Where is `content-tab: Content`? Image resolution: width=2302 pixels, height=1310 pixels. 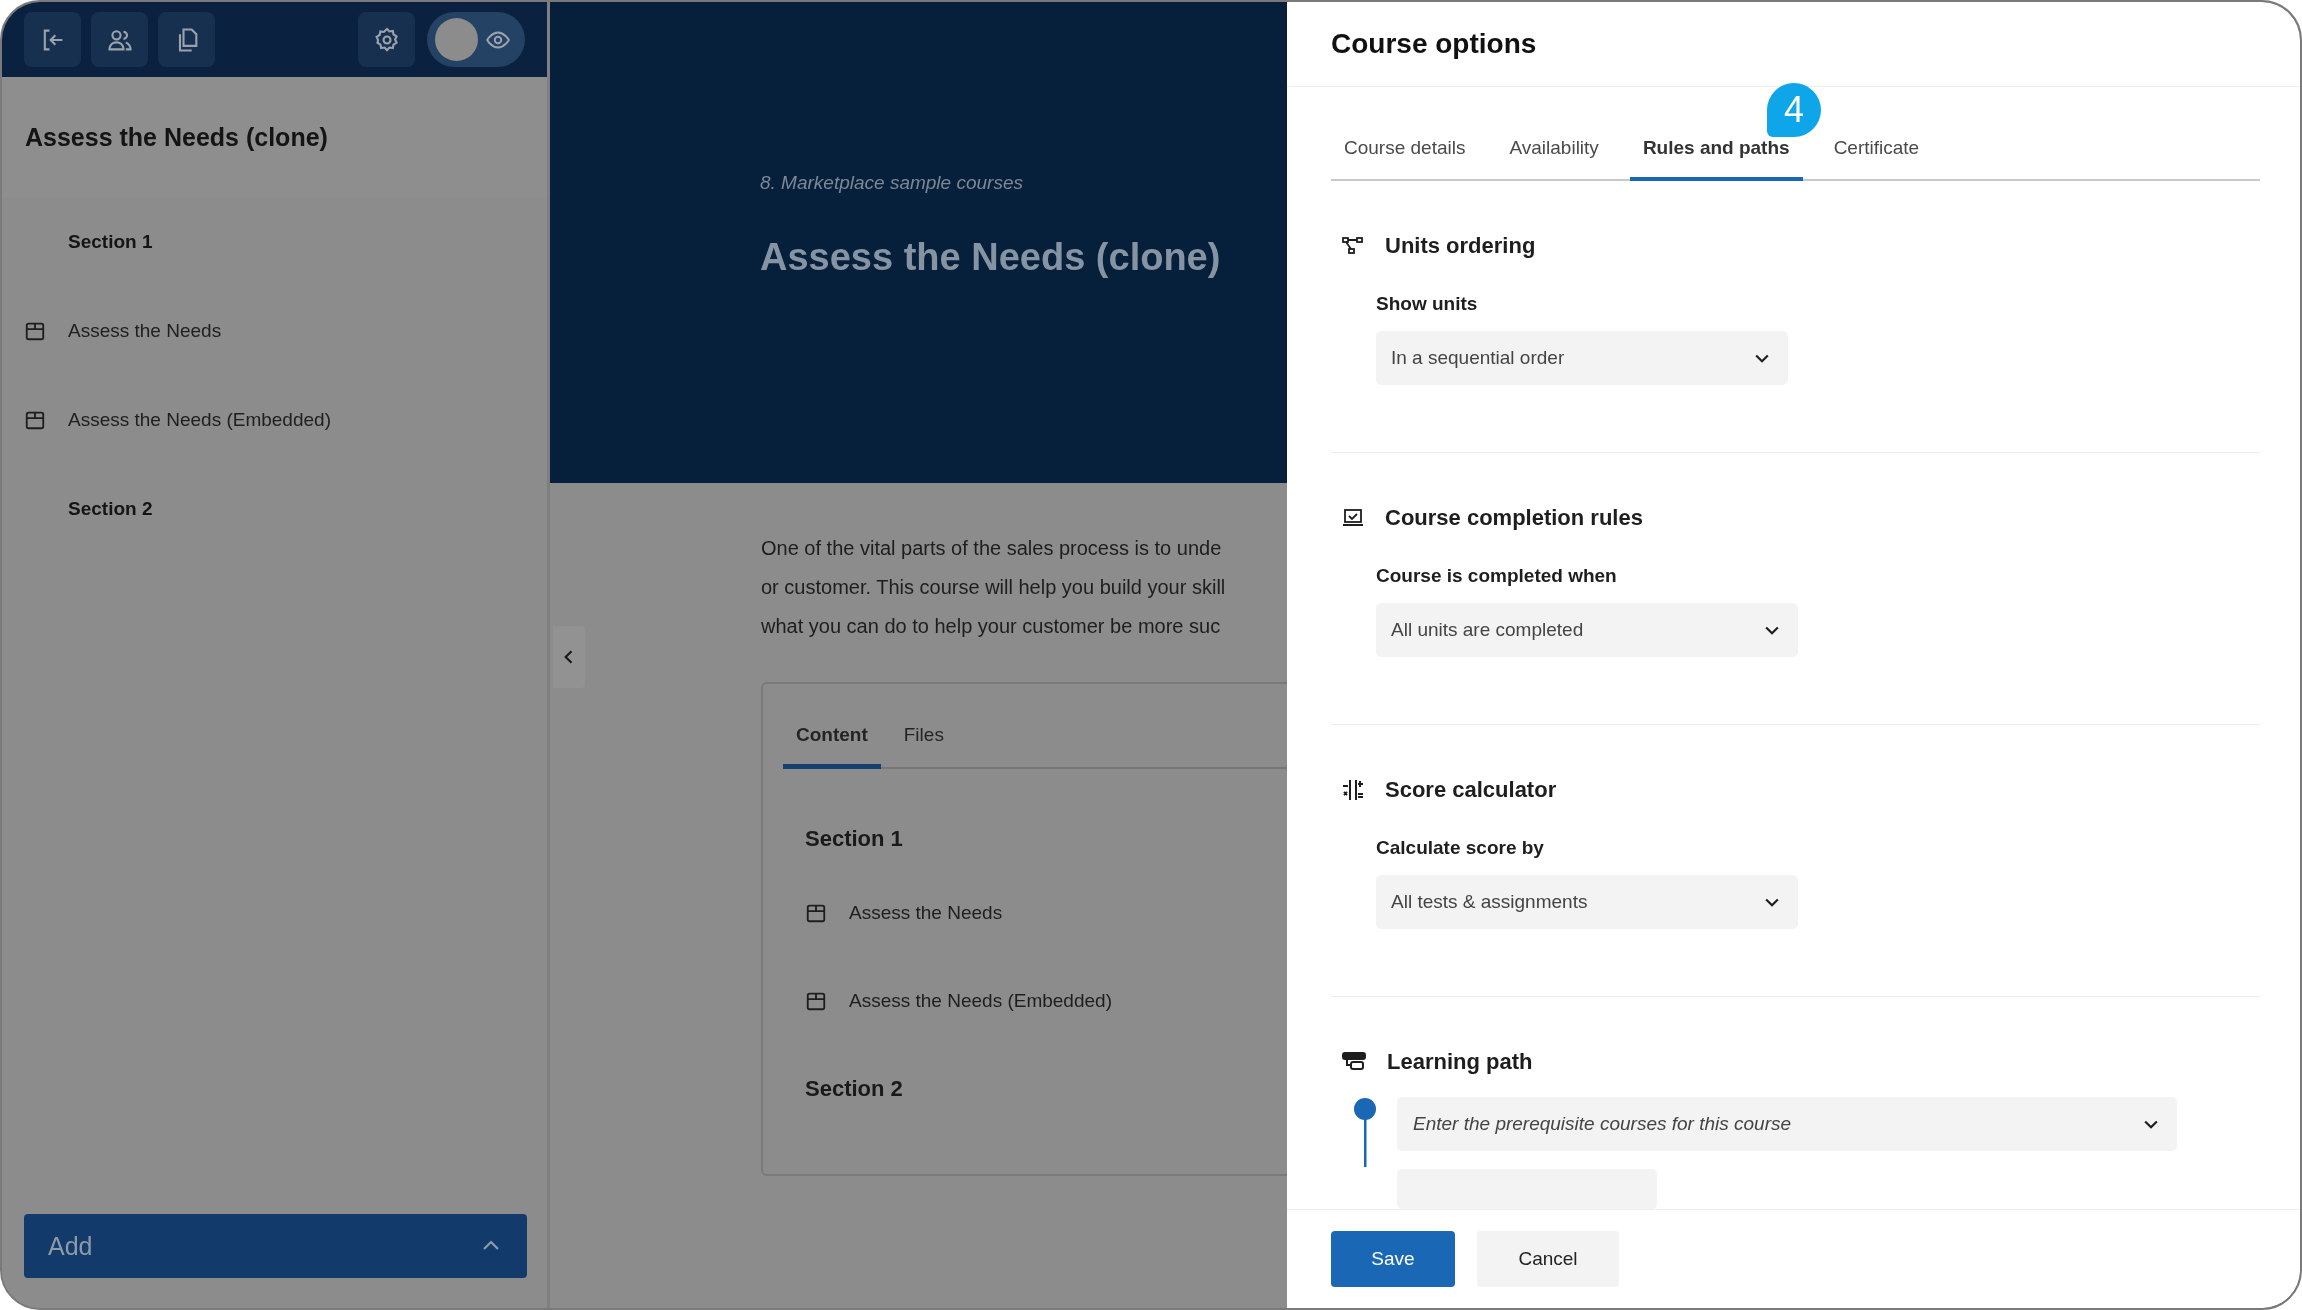 content-tab: Content is located at coordinates (832, 739).